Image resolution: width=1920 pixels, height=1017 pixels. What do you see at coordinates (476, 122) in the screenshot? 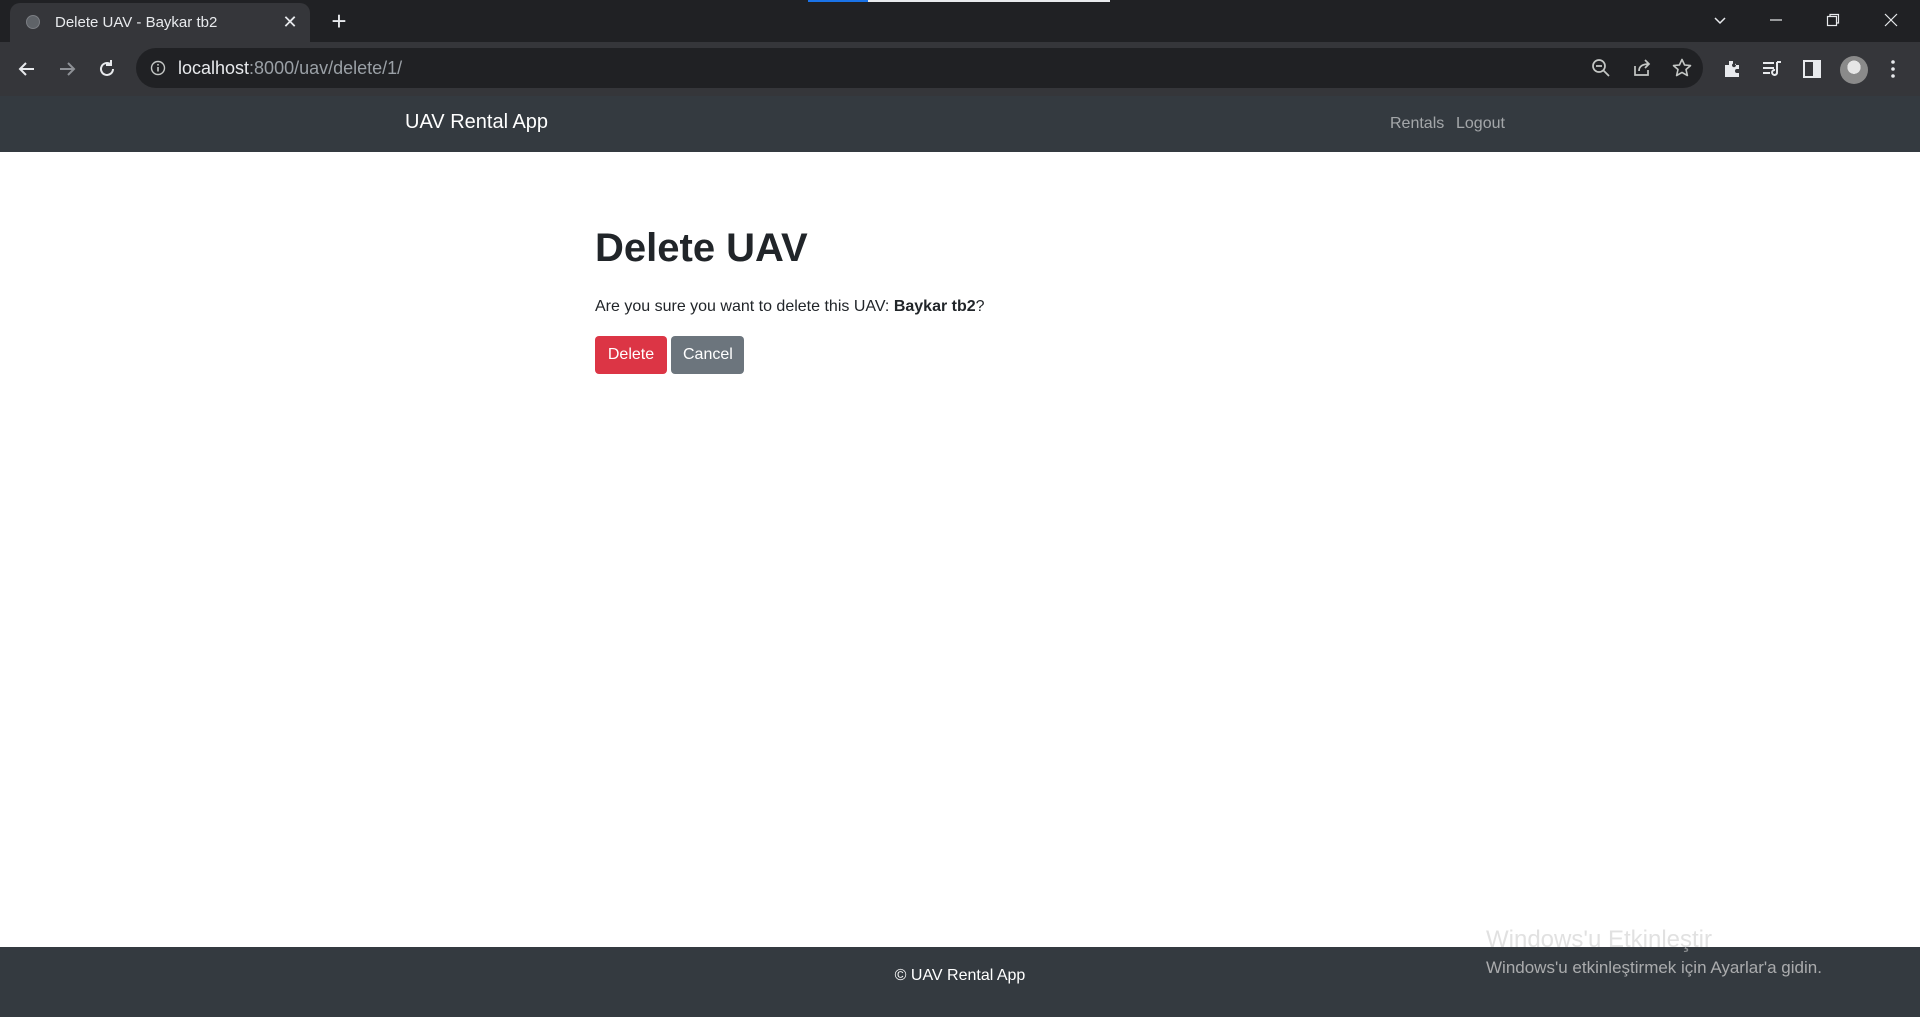
I see `brand-link: UAV Rental App` at bounding box center [476, 122].